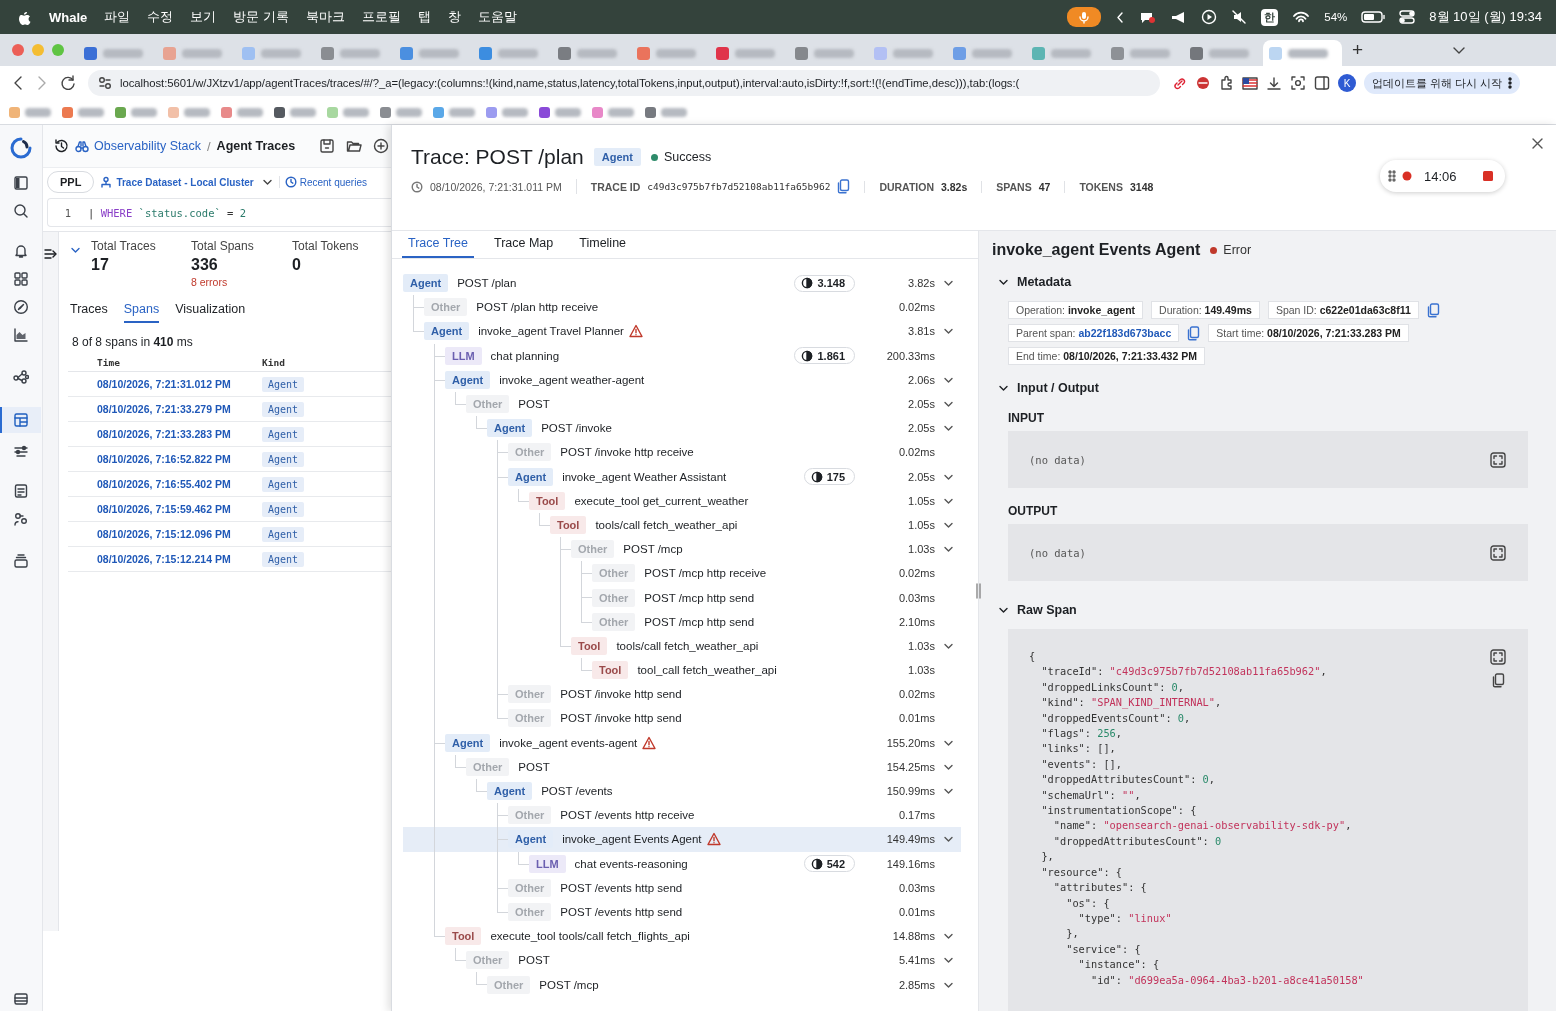  I want to click on tree-row: Tool execute_tool tools/call fetch_flights_api 14.88ms, so click(682, 936).